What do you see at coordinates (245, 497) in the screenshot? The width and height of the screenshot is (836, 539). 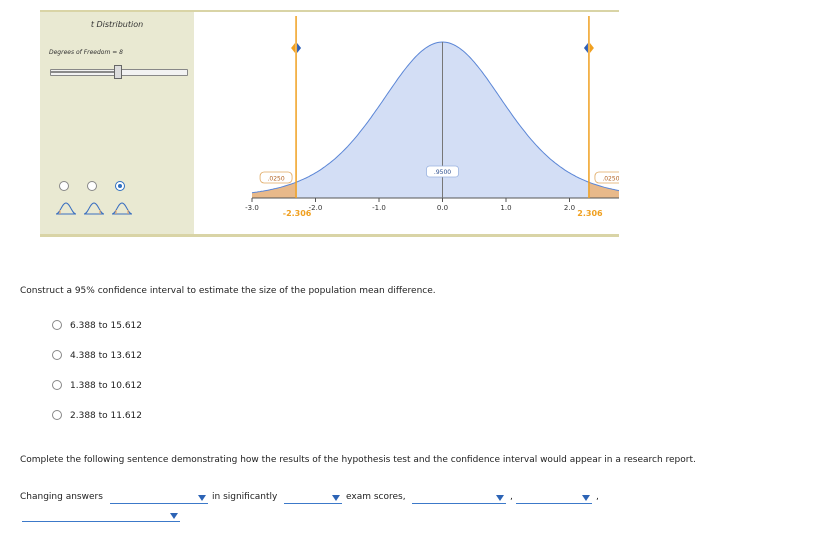 I see `sentence-part-in-significantly: in significantly` at bounding box center [245, 497].